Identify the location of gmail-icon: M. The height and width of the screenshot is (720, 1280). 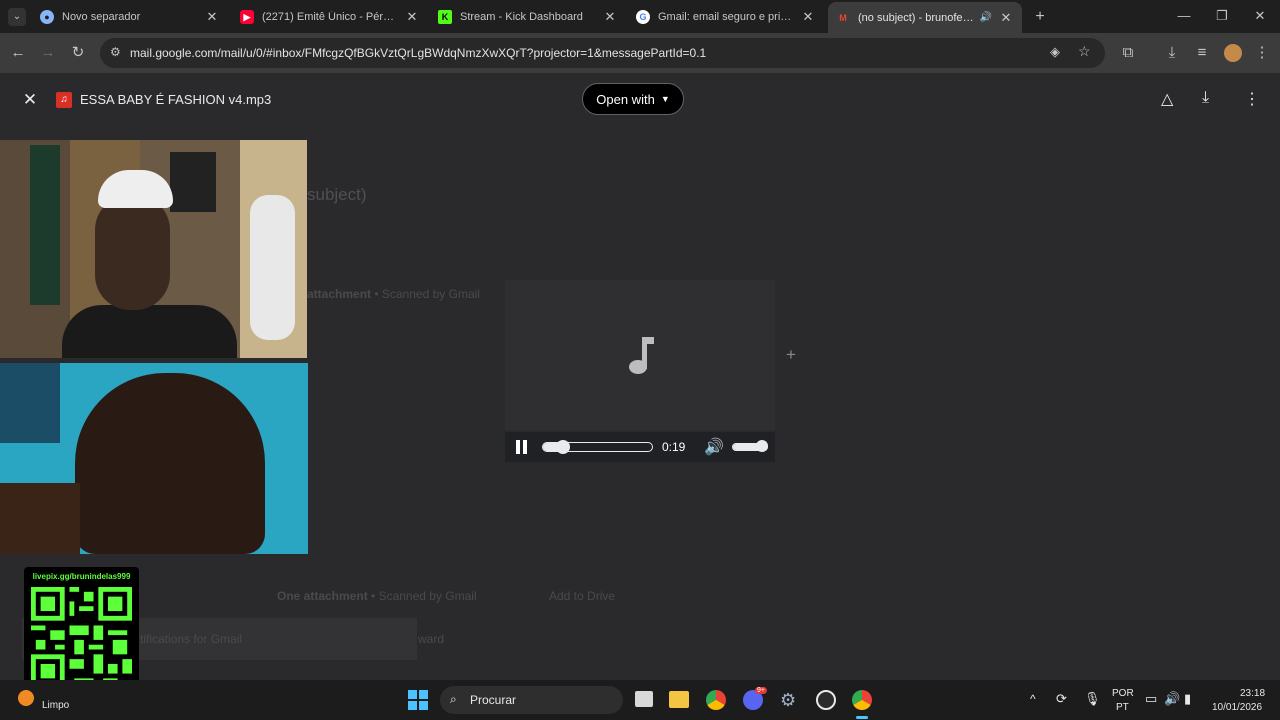
(843, 17).